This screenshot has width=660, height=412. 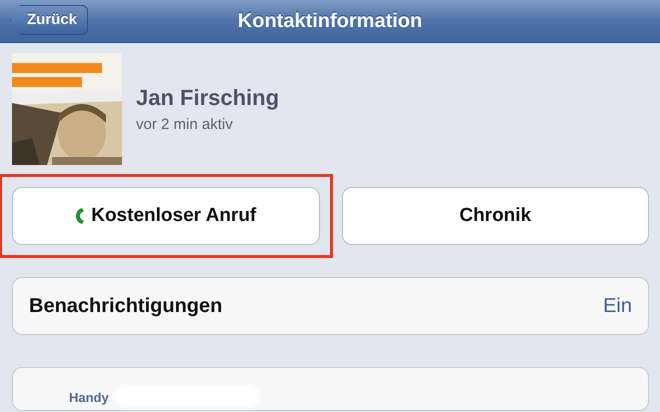 I want to click on settings-row: Benachrichtigungen Ein, so click(x=330, y=306).